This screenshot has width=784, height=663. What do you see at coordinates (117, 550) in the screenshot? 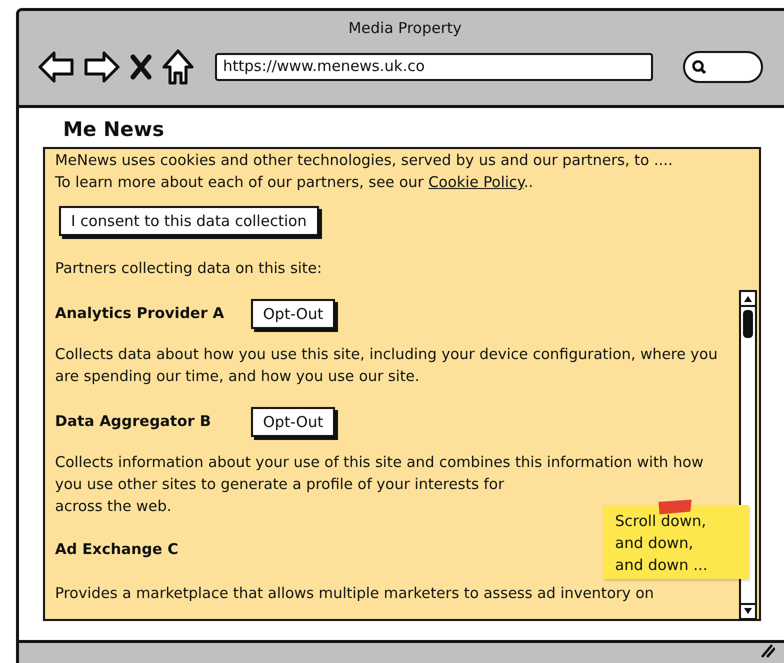
I see `partner-name: Ad Exchange C` at bounding box center [117, 550].